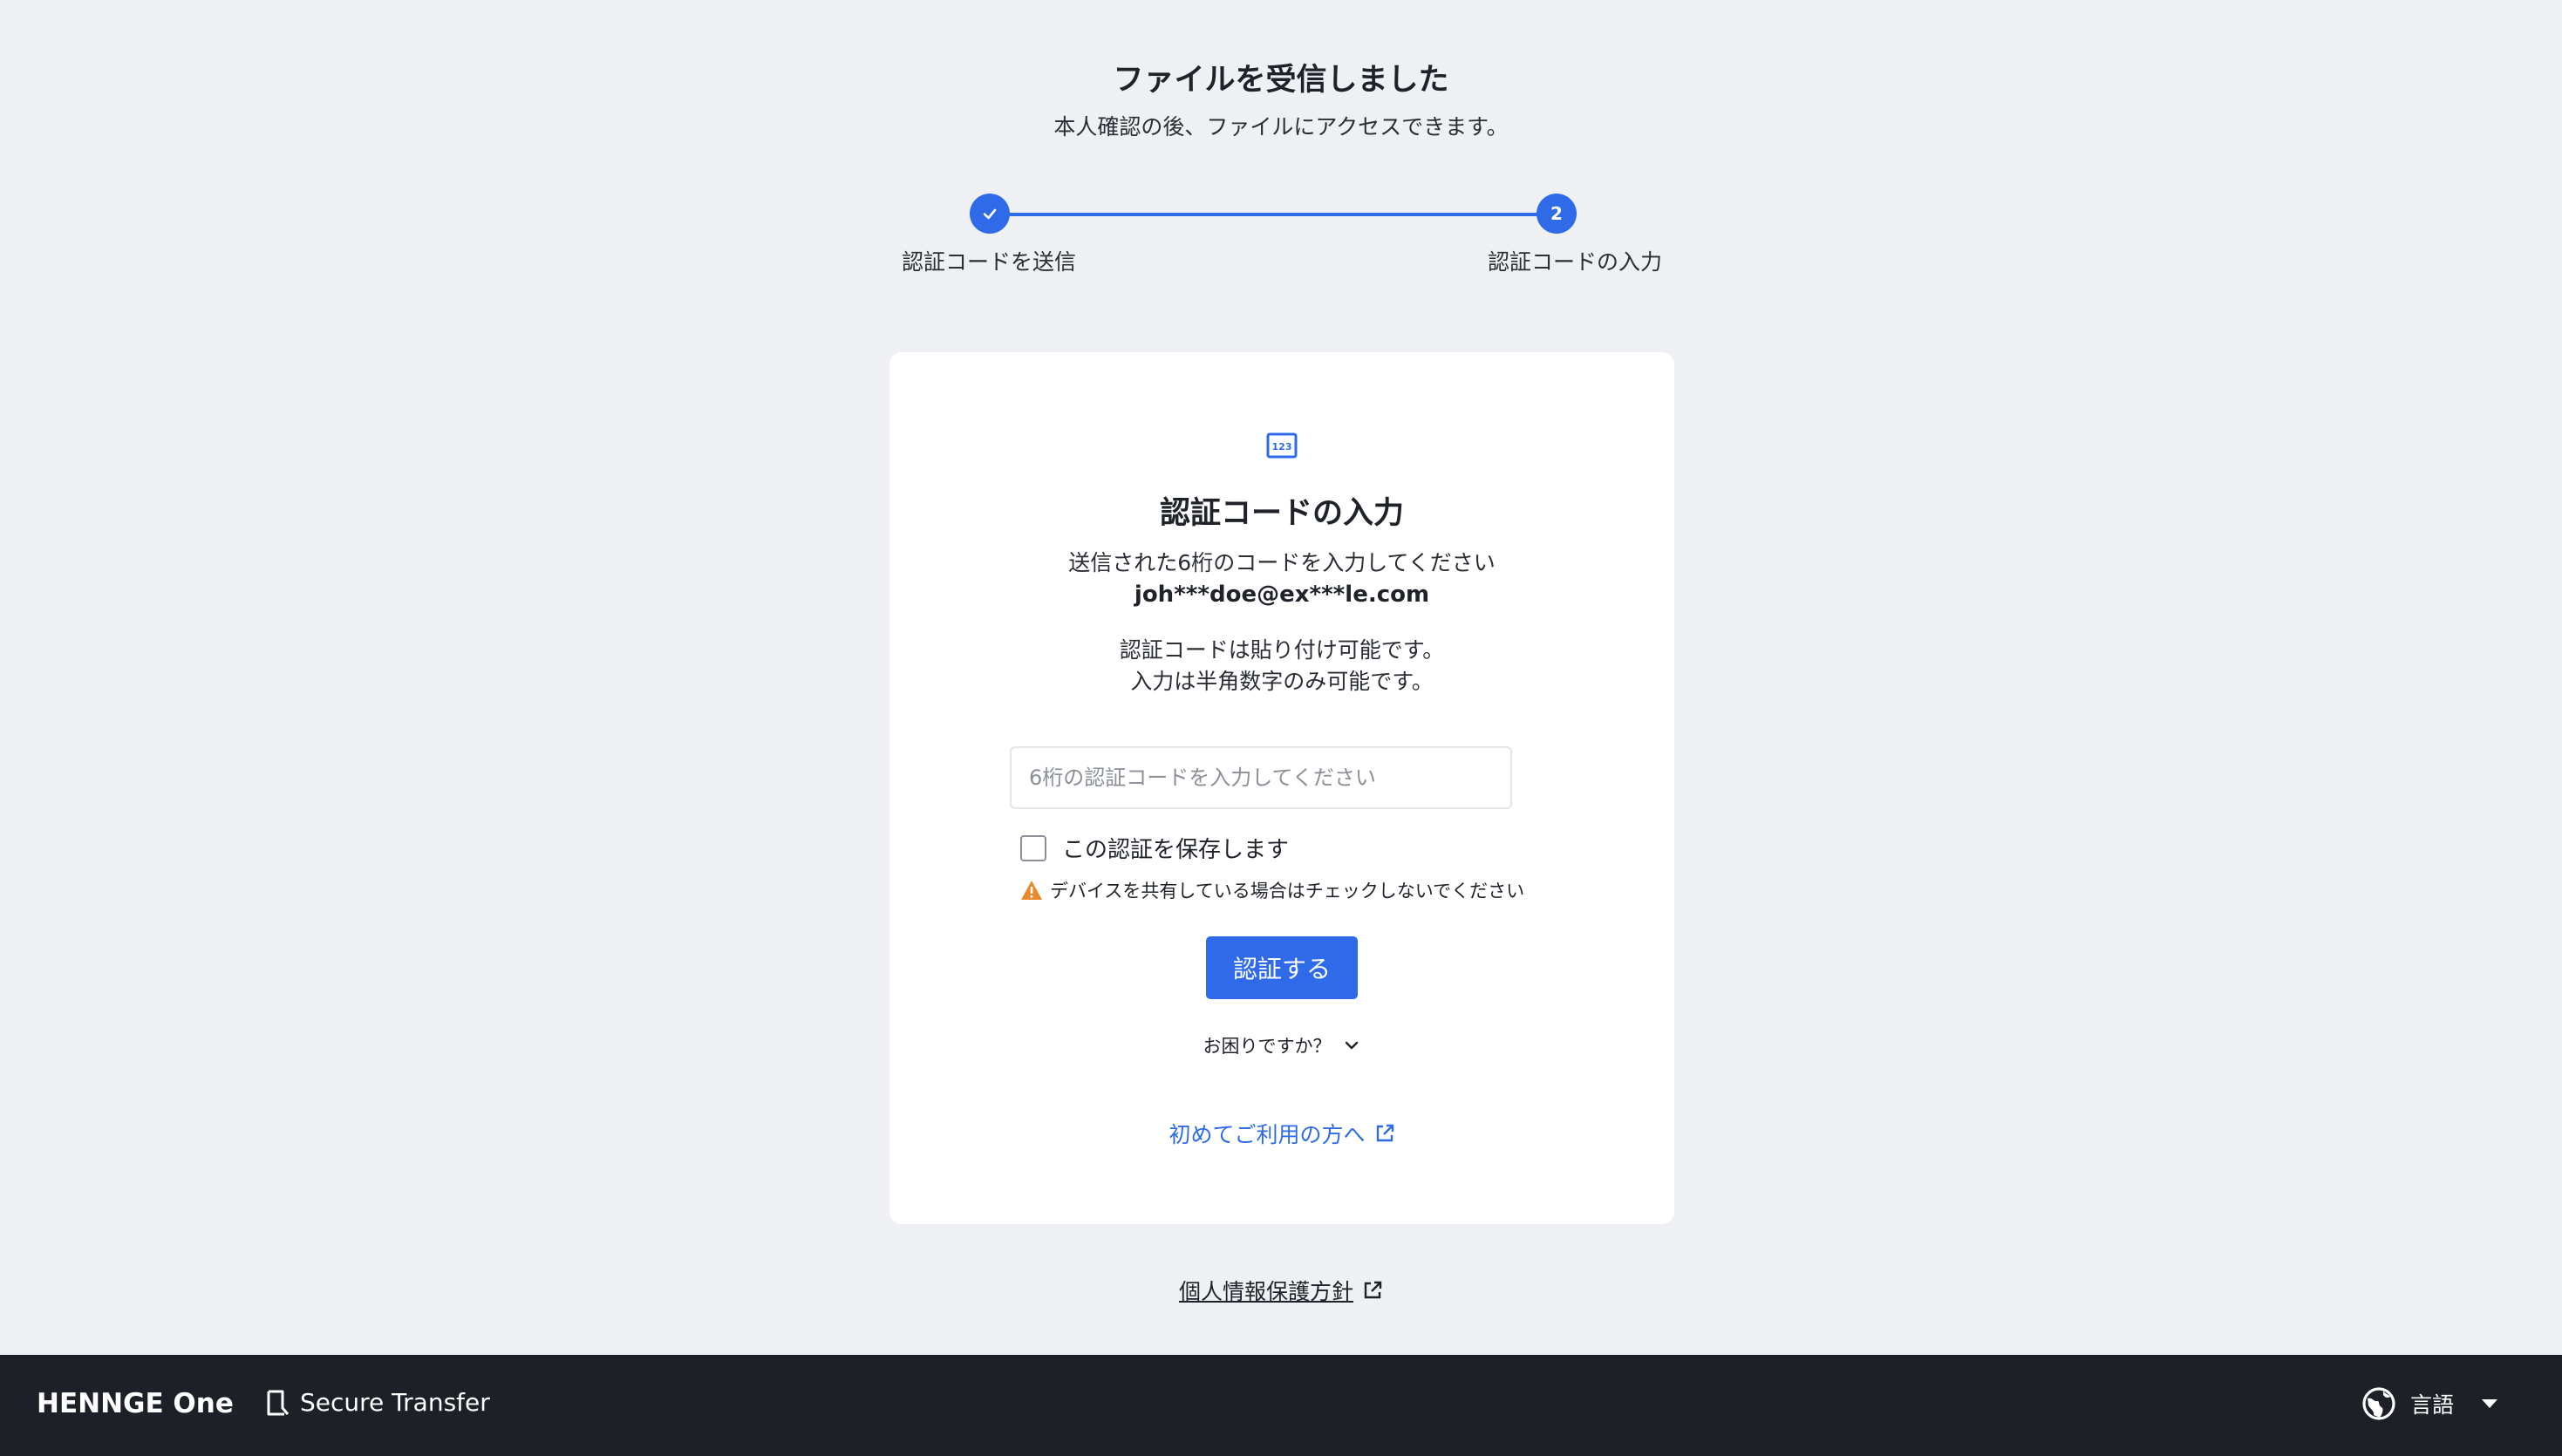 This screenshot has height=1456, width=2562. I want to click on privacy-policy-link: 個人情報保護方針, so click(1281, 1290).